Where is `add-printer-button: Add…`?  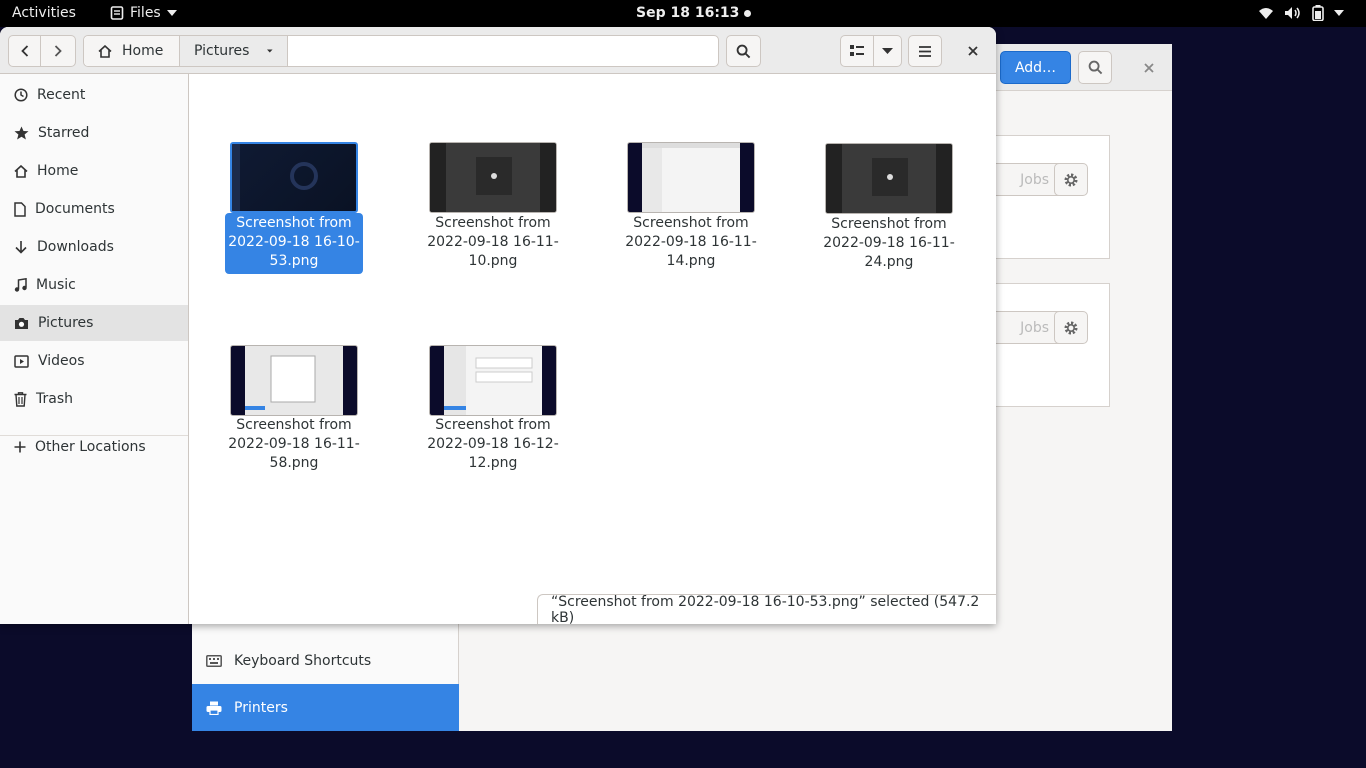 add-printer-button: Add… is located at coordinates (1035, 67).